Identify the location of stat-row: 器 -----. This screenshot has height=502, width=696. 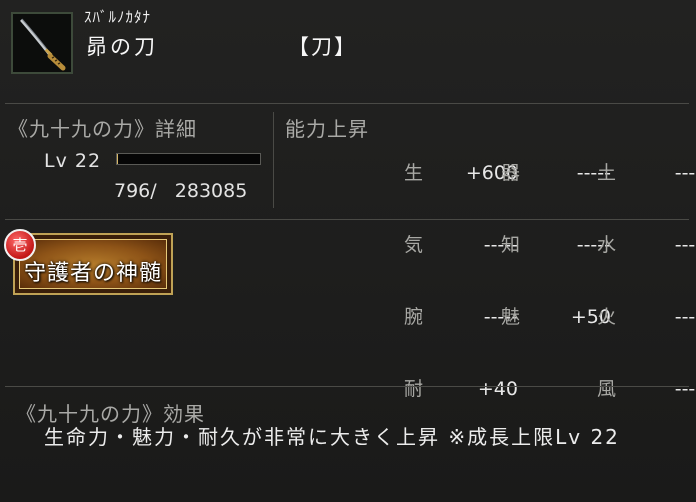
(556, 173).